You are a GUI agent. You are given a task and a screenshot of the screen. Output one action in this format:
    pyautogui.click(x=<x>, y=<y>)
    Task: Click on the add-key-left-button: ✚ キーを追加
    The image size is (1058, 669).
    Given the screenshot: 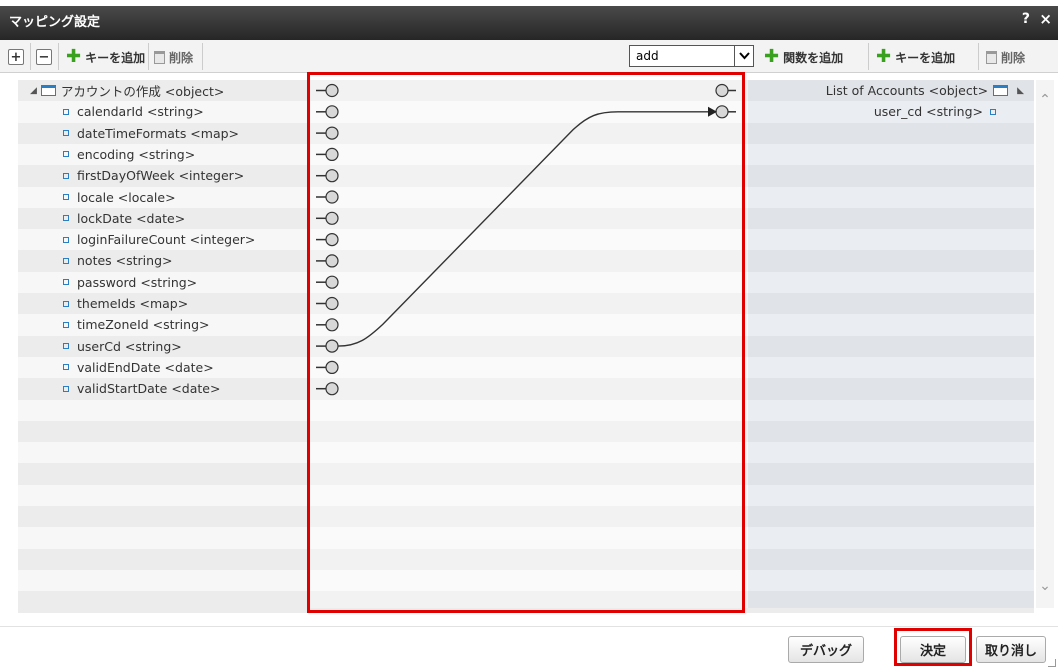 What is the action you would take?
    pyautogui.click(x=105, y=57)
    